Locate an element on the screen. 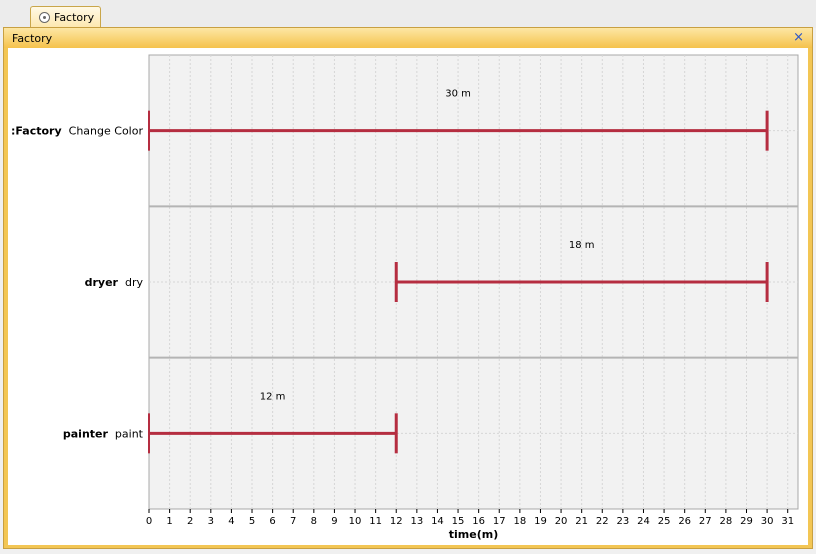  x-axis-title: time(m) is located at coordinates (473, 534).